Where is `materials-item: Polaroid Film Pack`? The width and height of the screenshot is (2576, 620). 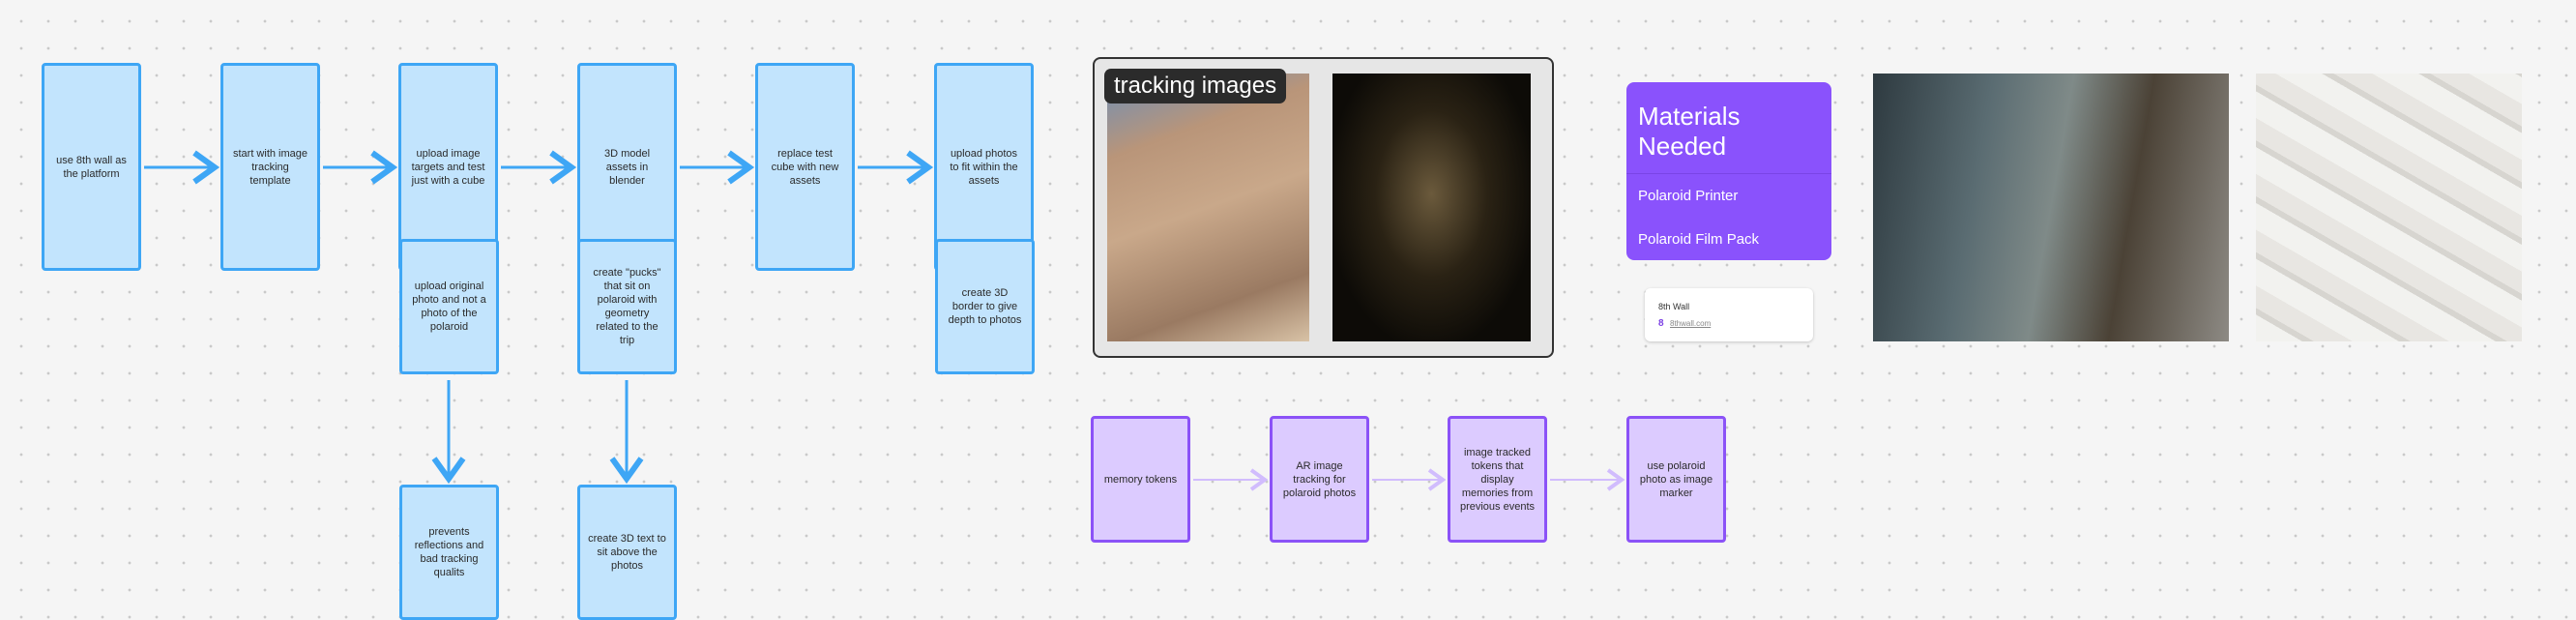 materials-item: Polaroid Film Pack is located at coordinates (1699, 239).